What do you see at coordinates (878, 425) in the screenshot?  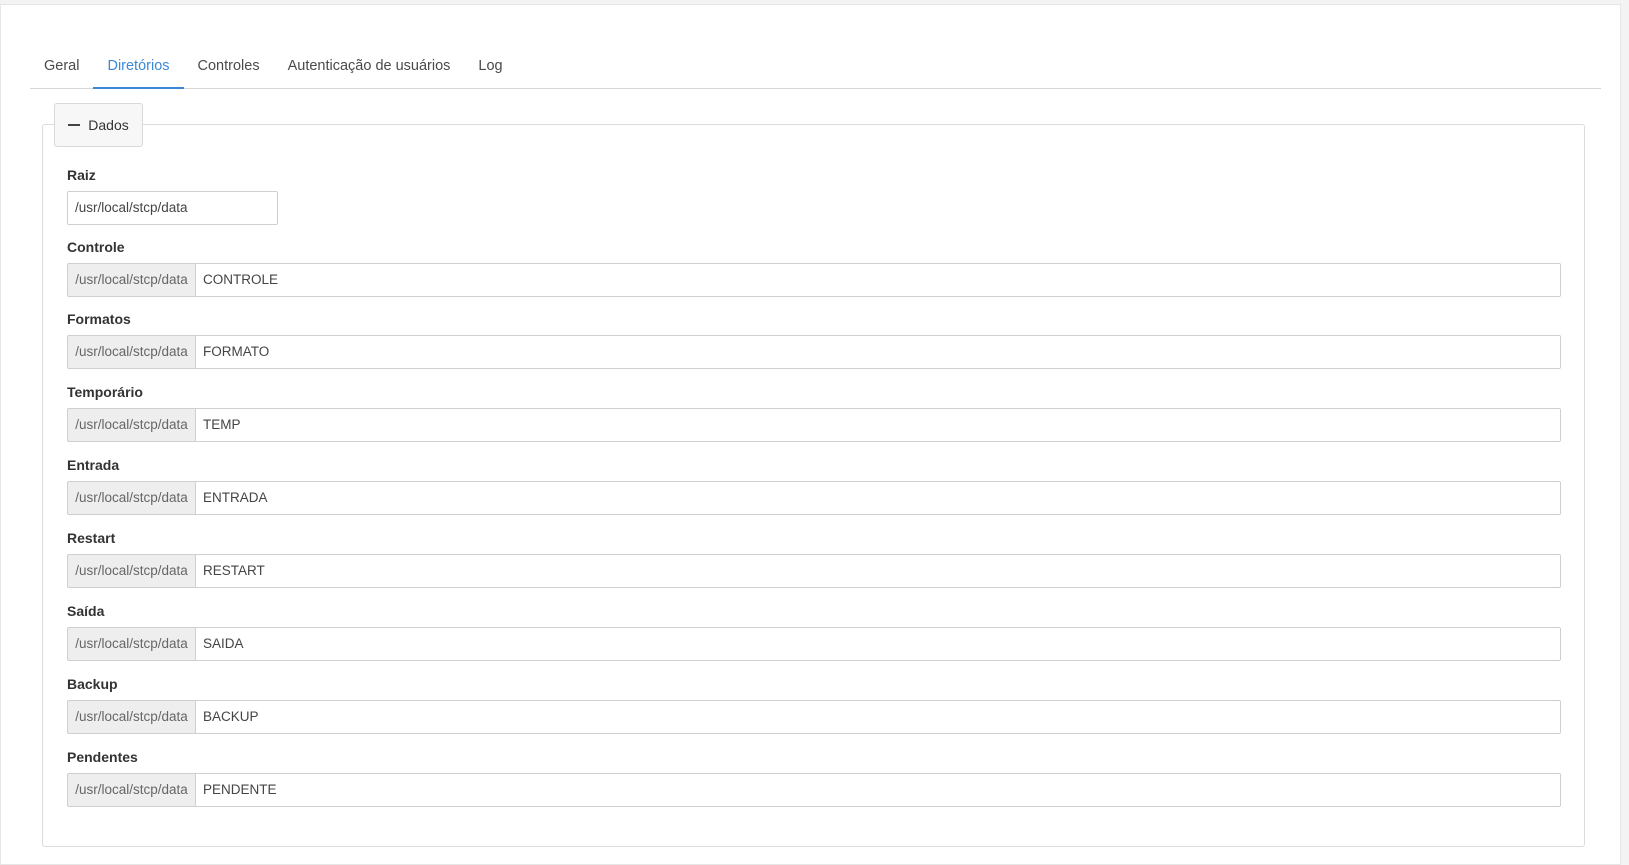 I see `temporario-input: TEMP` at bounding box center [878, 425].